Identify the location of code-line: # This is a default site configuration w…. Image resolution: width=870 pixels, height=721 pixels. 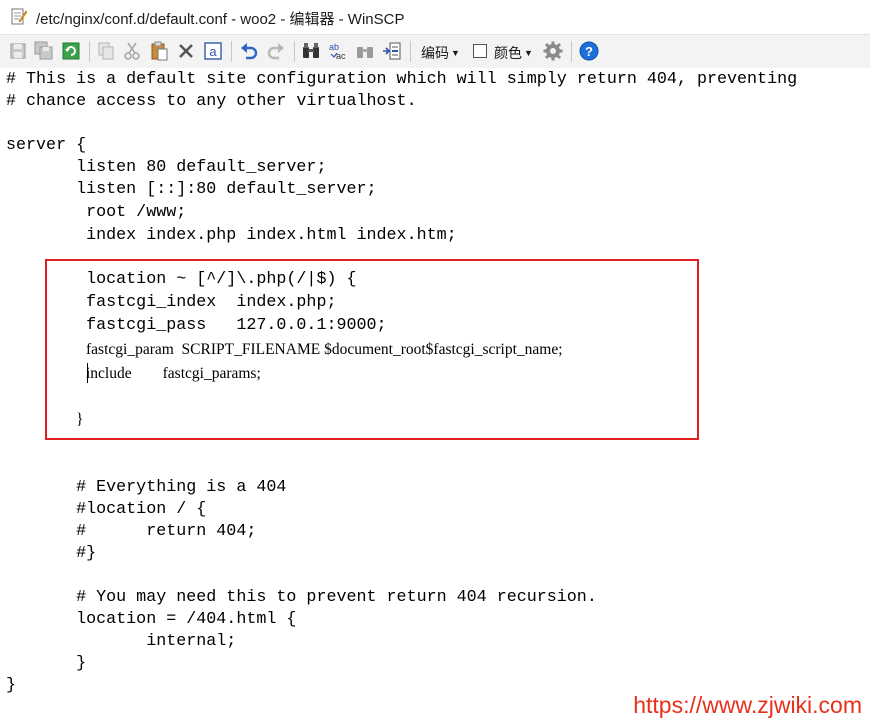
(402, 79).